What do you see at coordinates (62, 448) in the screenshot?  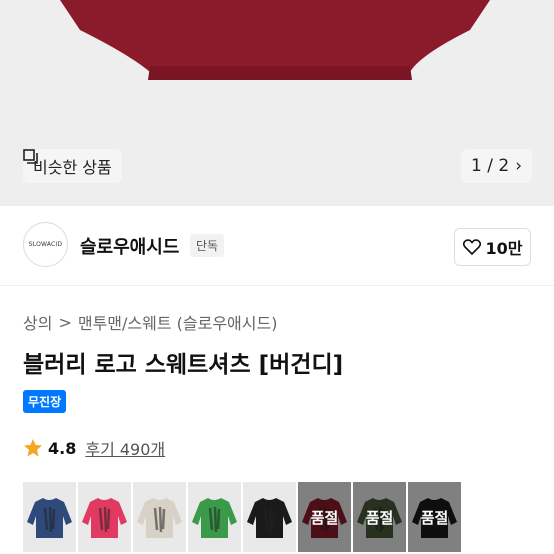 I see `rating-score: 4.8` at bounding box center [62, 448].